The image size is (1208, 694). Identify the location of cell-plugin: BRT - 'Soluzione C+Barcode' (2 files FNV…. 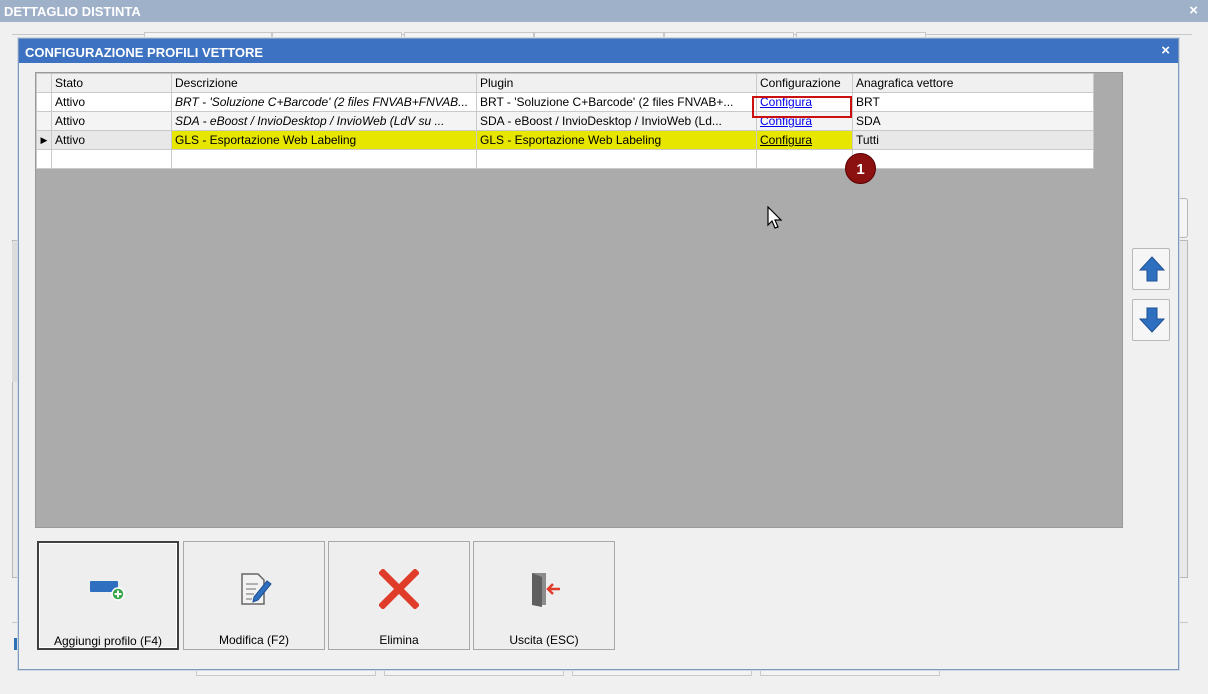
(616, 102).